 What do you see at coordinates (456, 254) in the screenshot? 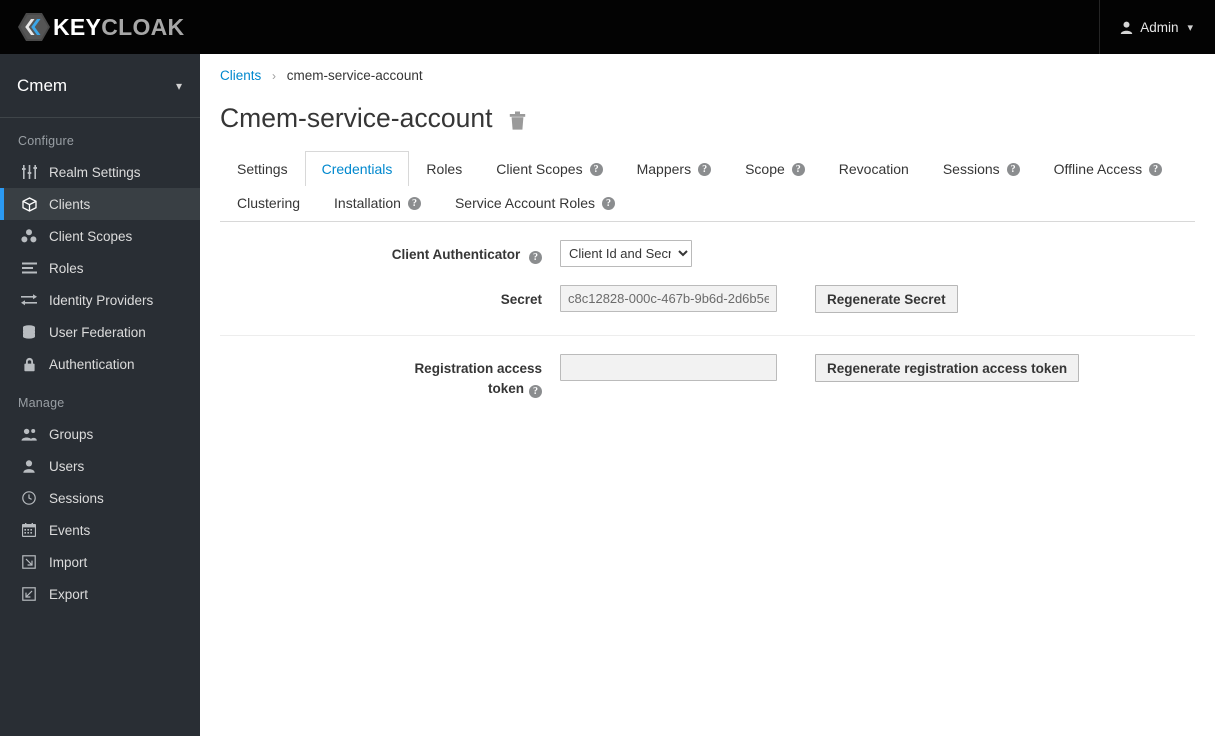
I see `label-text: Client Authenticator` at bounding box center [456, 254].